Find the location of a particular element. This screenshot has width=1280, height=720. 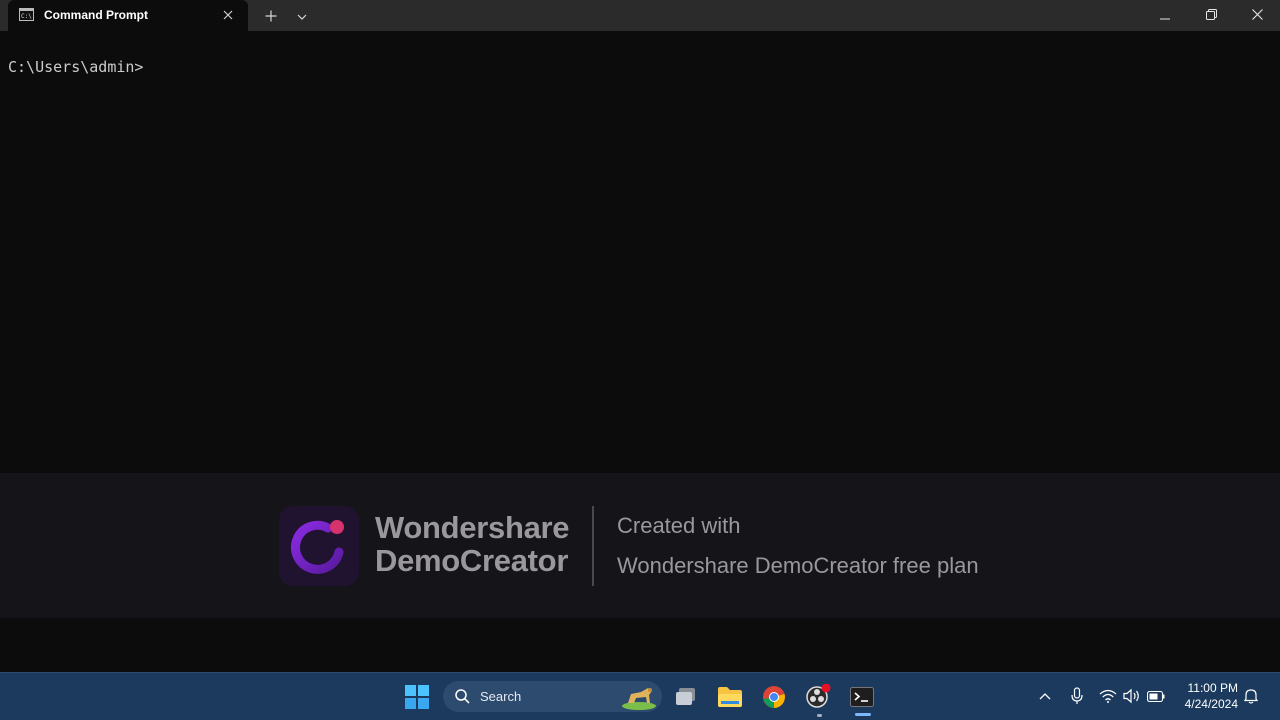

minimize-icon is located at coordinates (1165, 16).